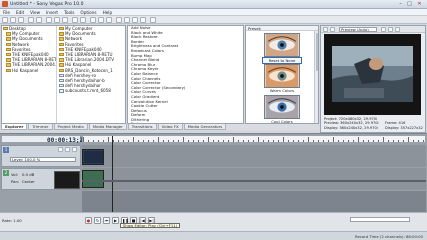 This screenshot has height=240, width=427. I want to click on timeline-scrollbar, so click(254, 181).